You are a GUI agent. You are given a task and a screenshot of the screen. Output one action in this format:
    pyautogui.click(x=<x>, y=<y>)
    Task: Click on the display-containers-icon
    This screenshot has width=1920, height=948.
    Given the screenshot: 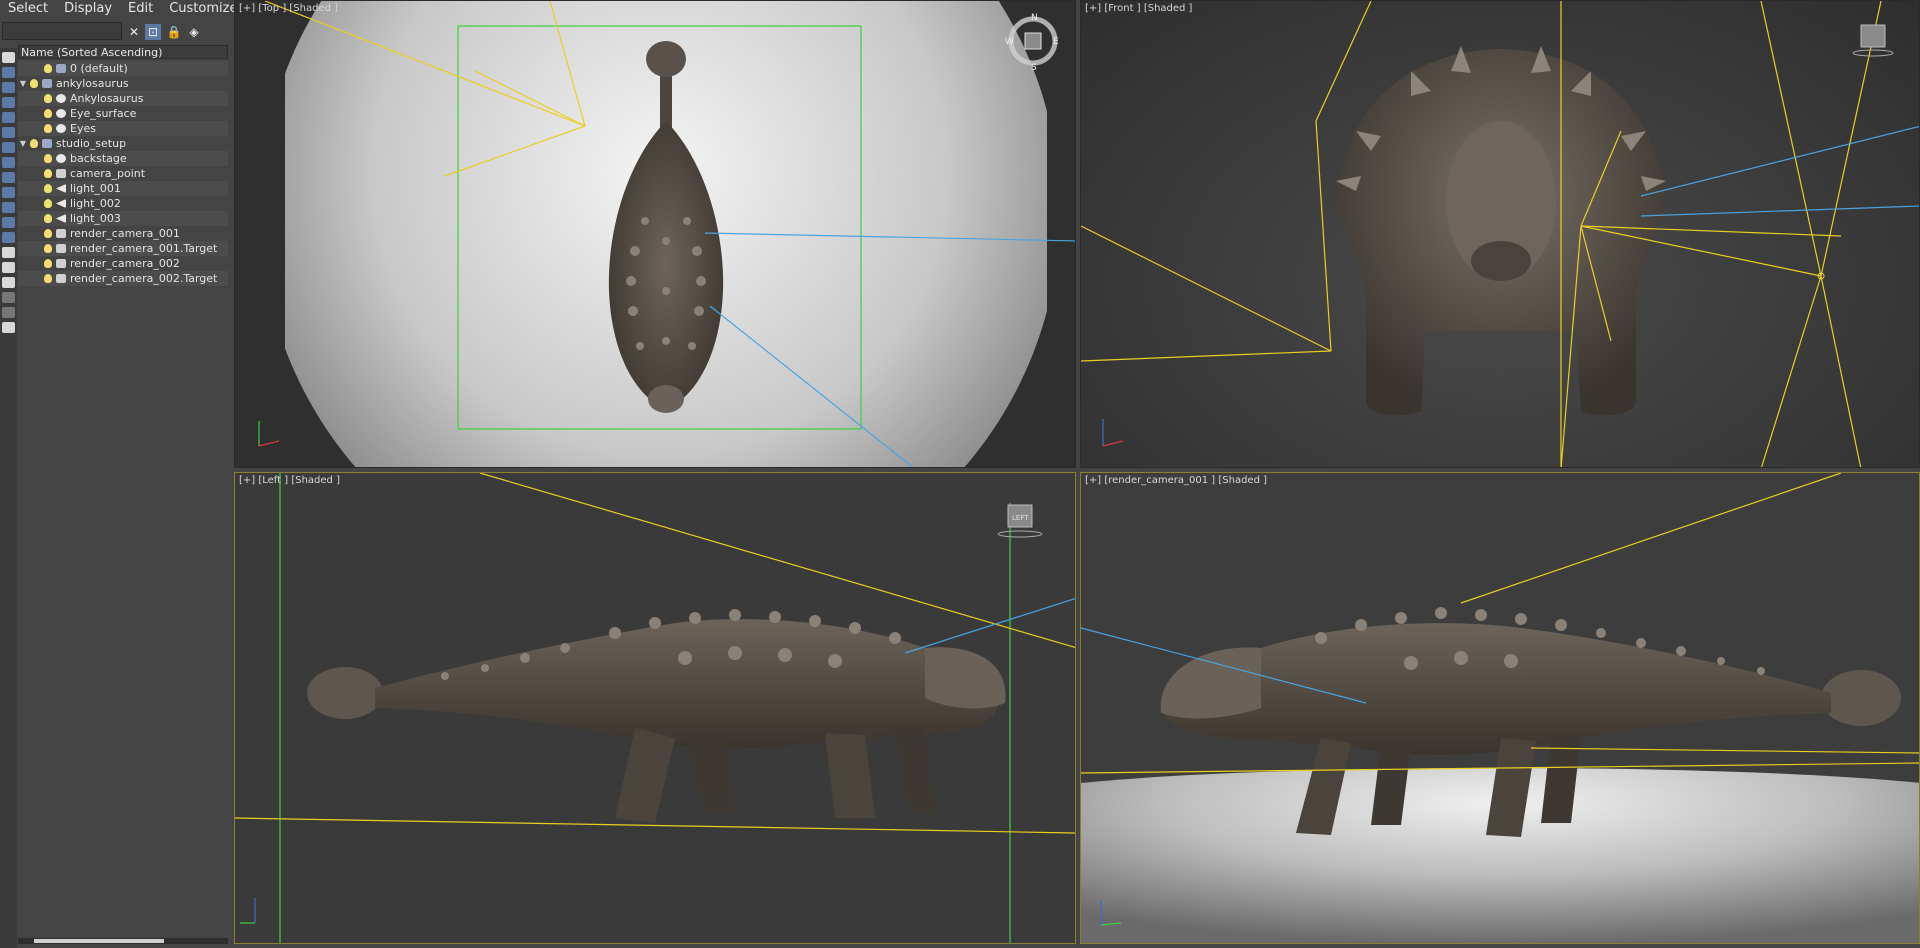 What is the action you would take?
    pyautogui.click(x=8, y=207)
    